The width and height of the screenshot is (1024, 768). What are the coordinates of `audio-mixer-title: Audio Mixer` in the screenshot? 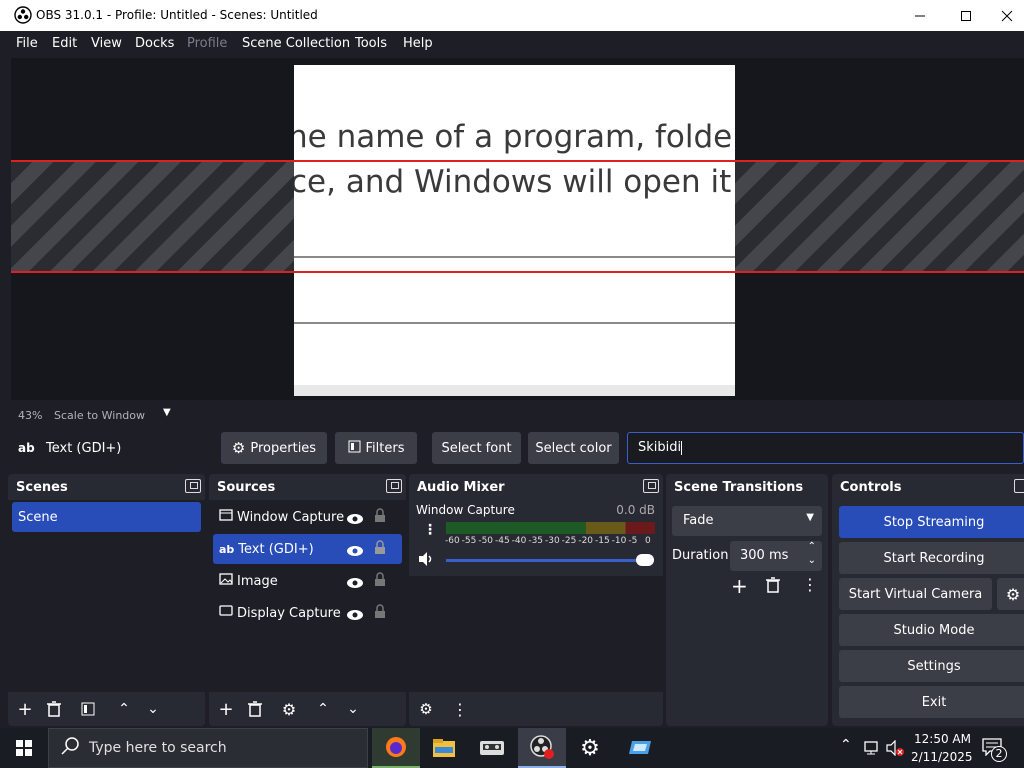 It's located at (461, 487).